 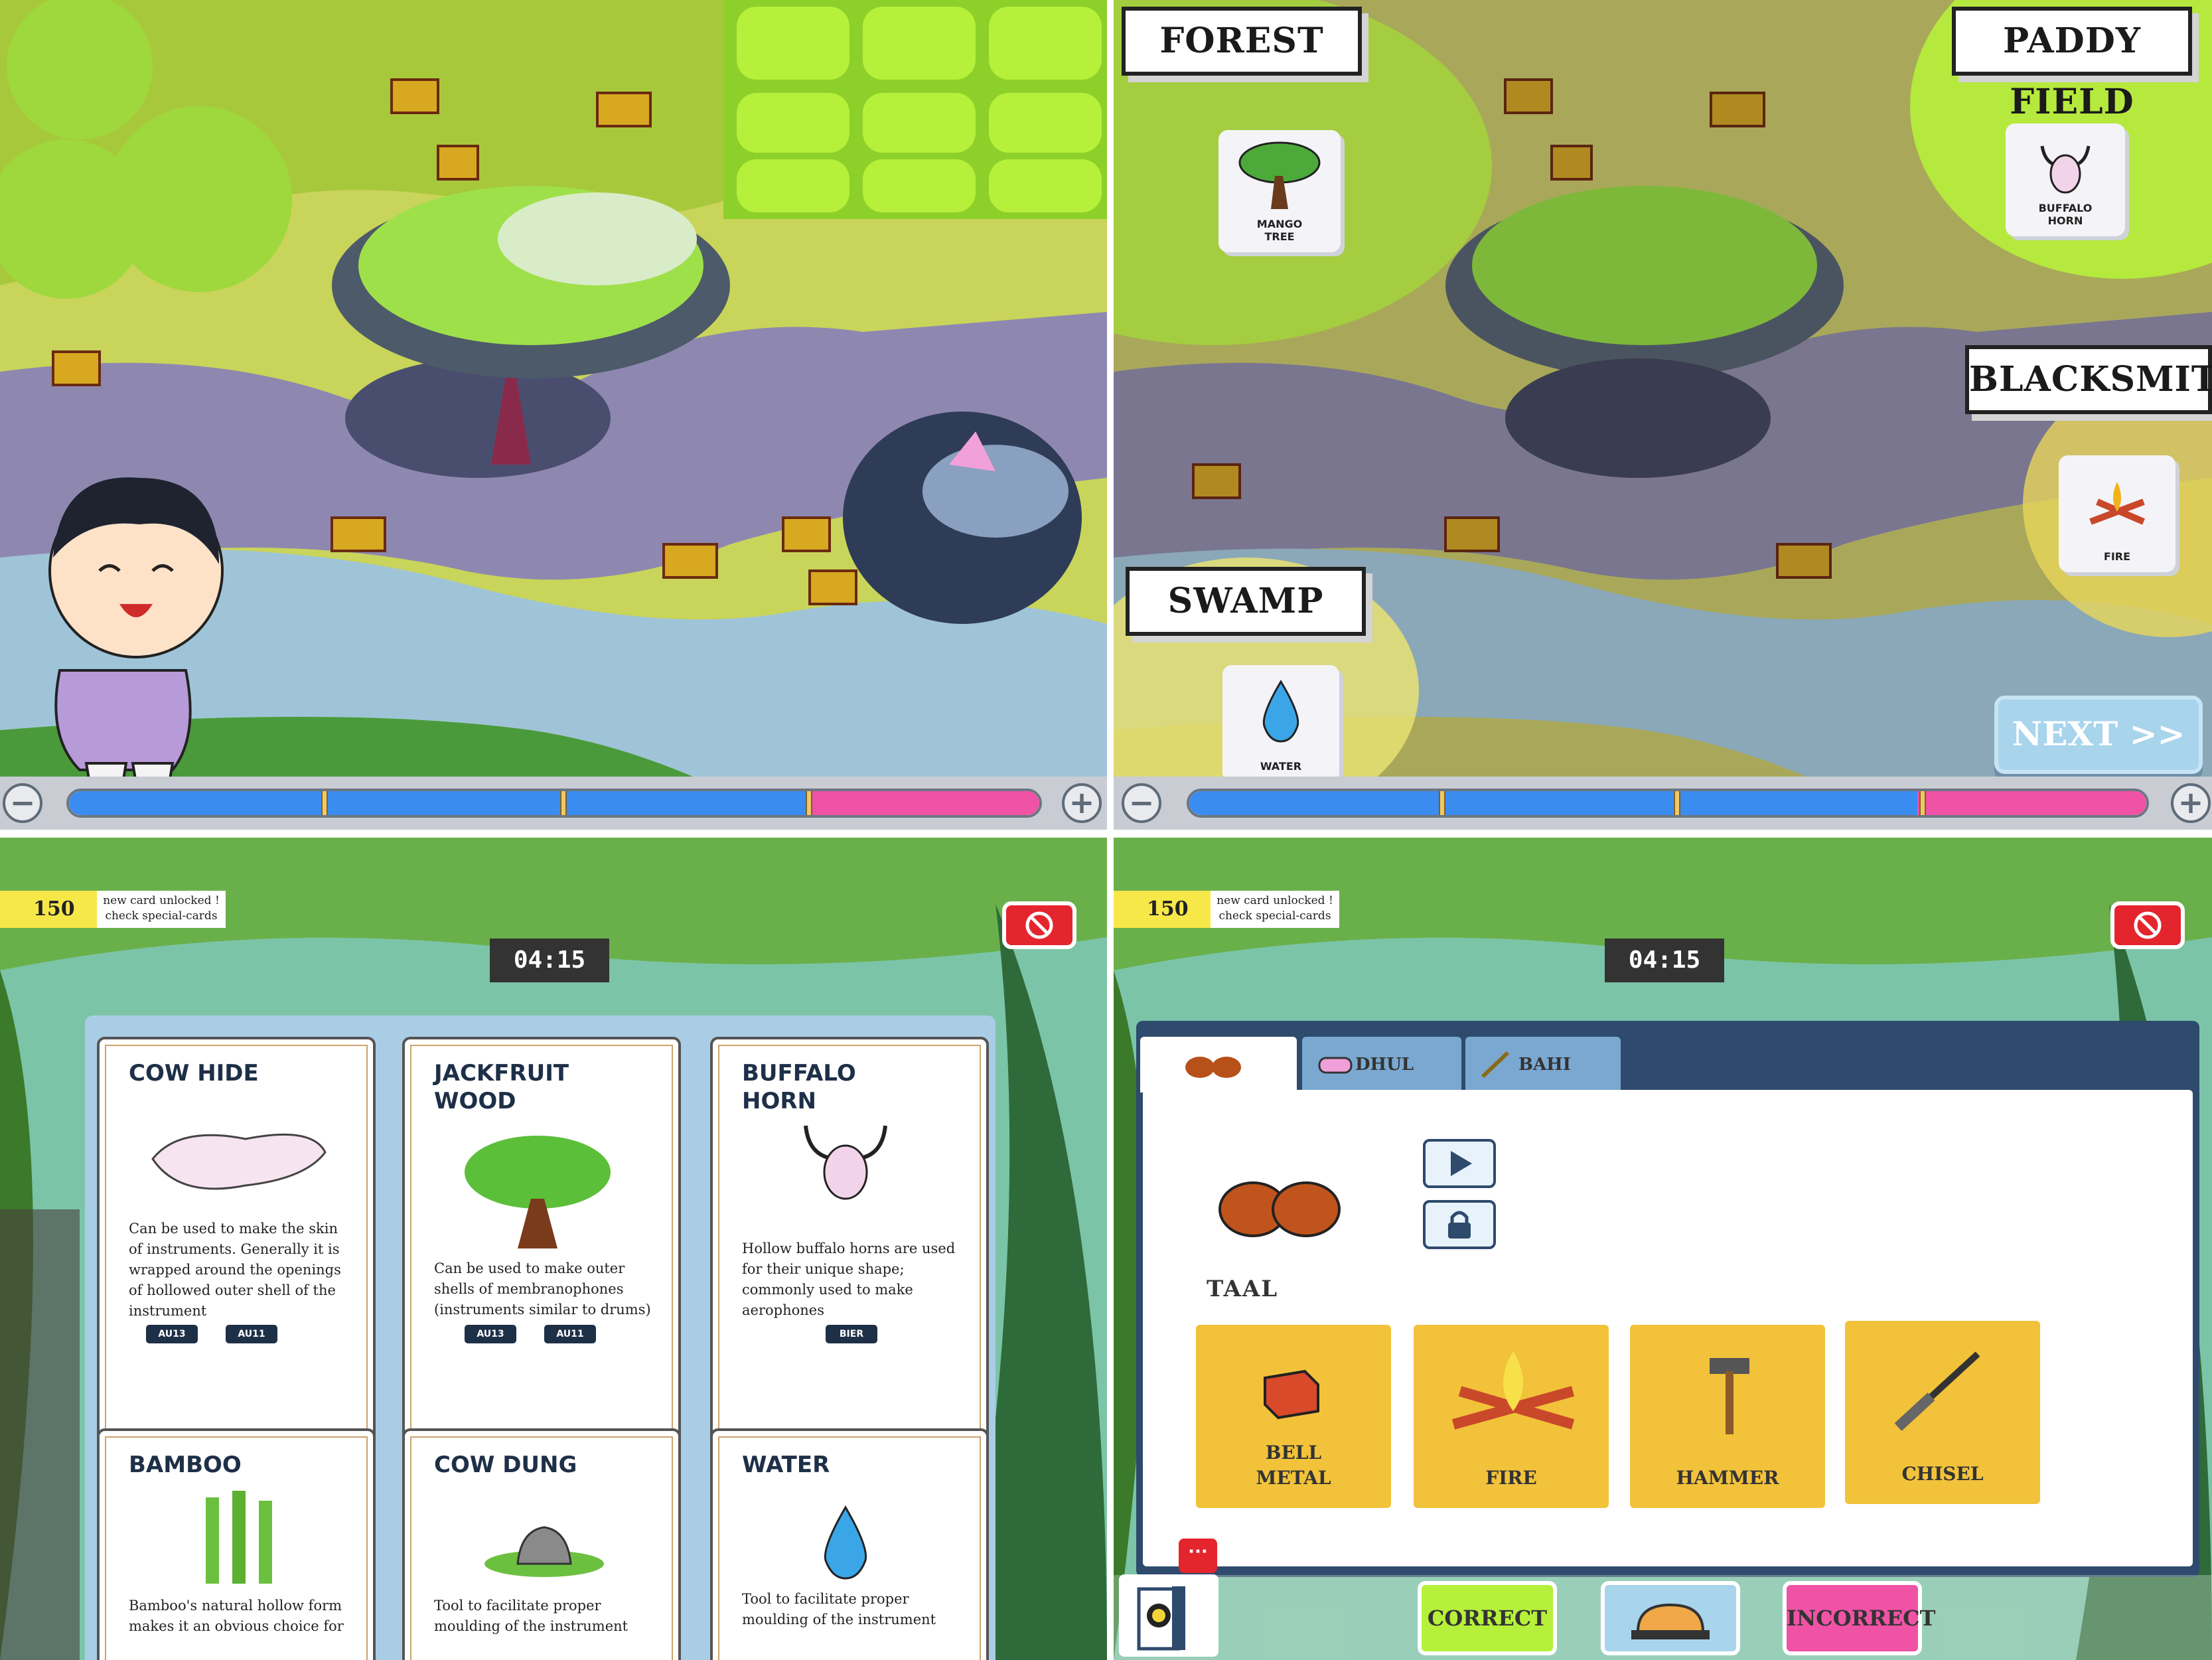 I want to click on bamboo-icon, so click(x=239, y=1537).